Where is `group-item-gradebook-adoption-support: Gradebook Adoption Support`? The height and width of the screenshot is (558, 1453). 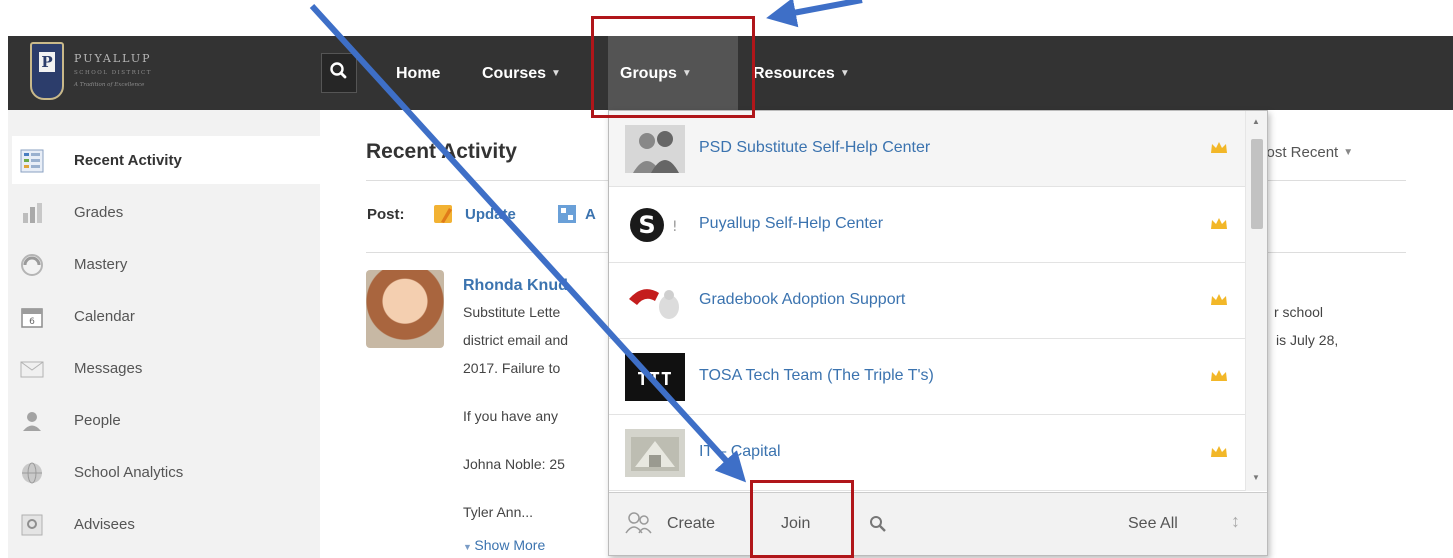
group-item-gradebook-adoption-support: Gradebook Adoption Support is located at coordinates (927, 301).